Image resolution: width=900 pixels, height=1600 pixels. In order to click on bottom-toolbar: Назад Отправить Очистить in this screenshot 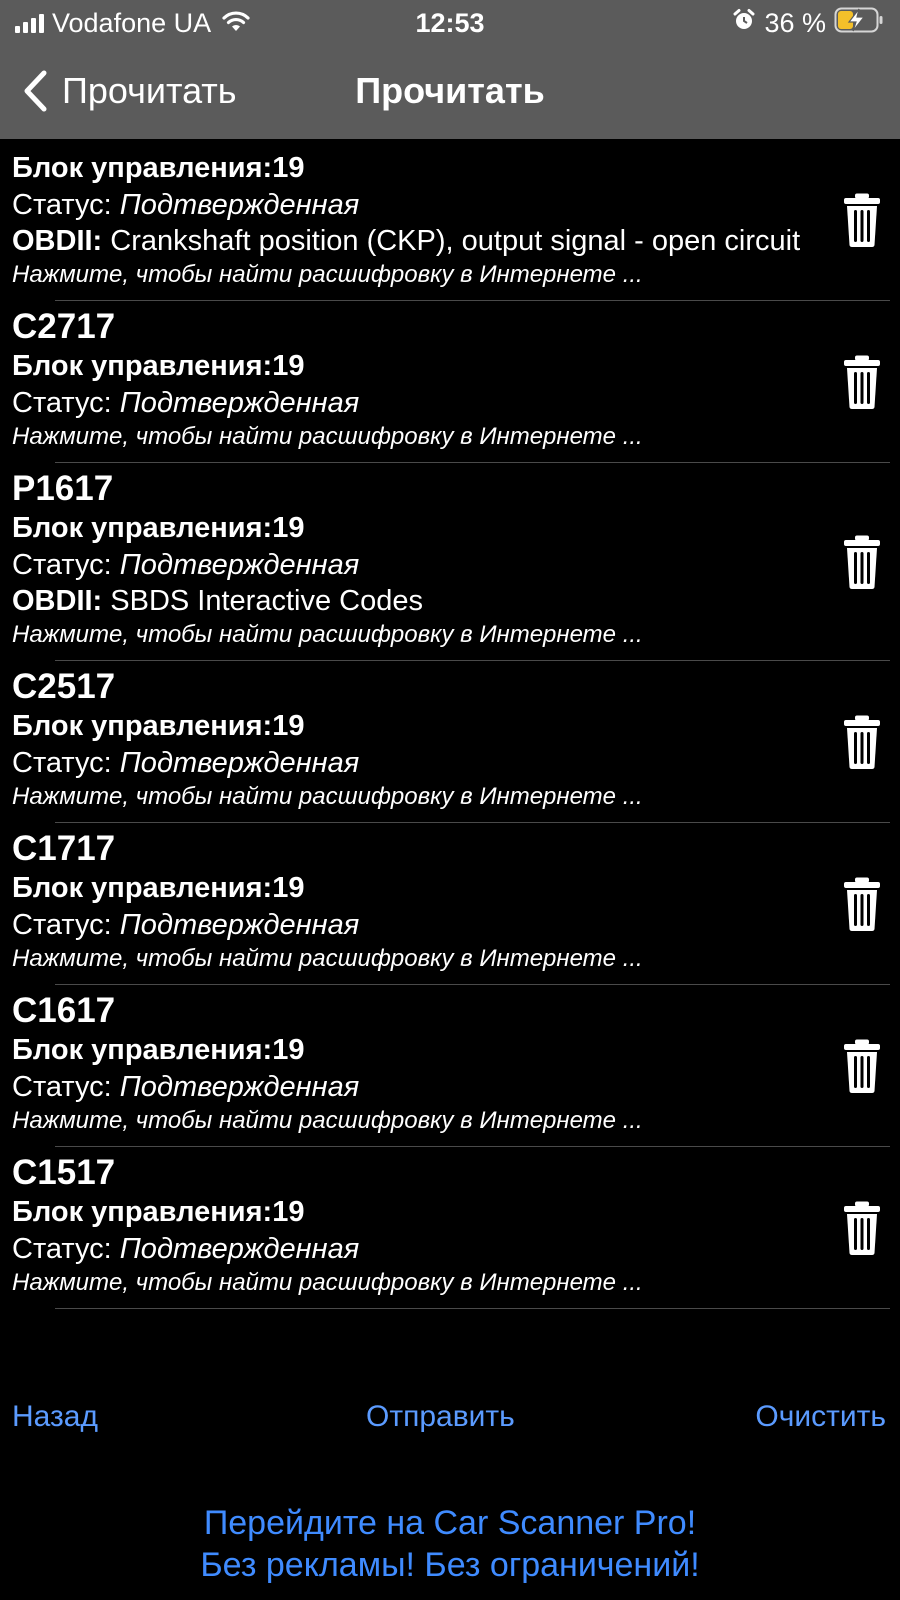, I will do `click(450, 1417)`.